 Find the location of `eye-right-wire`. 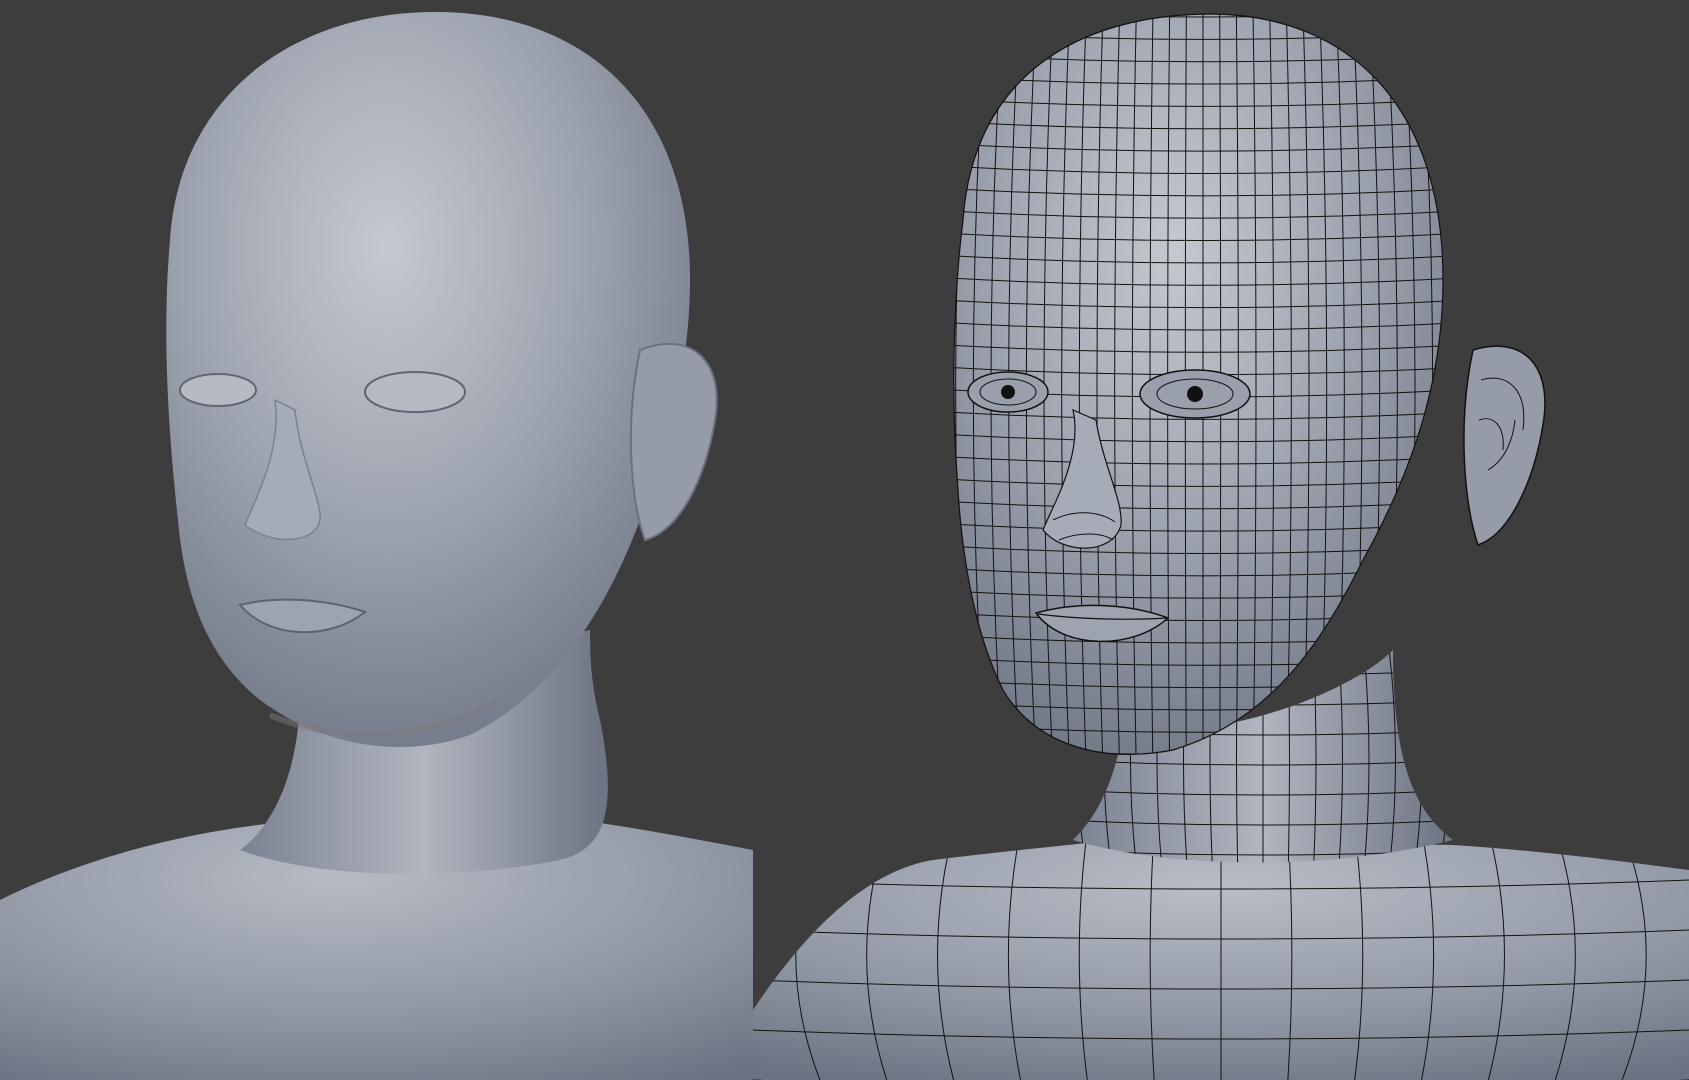

eye-right-wire is located at coordinates (1195, 394).